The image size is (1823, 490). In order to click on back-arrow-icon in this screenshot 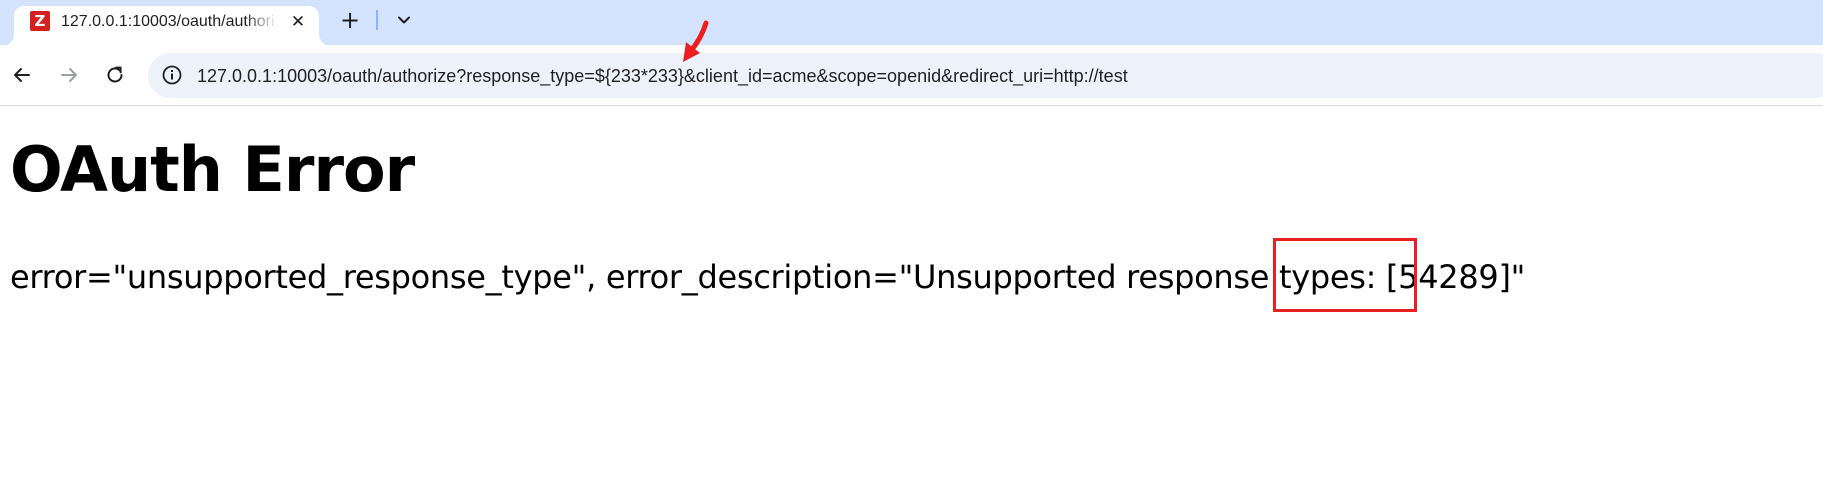, I will do `click(22, 75)`.